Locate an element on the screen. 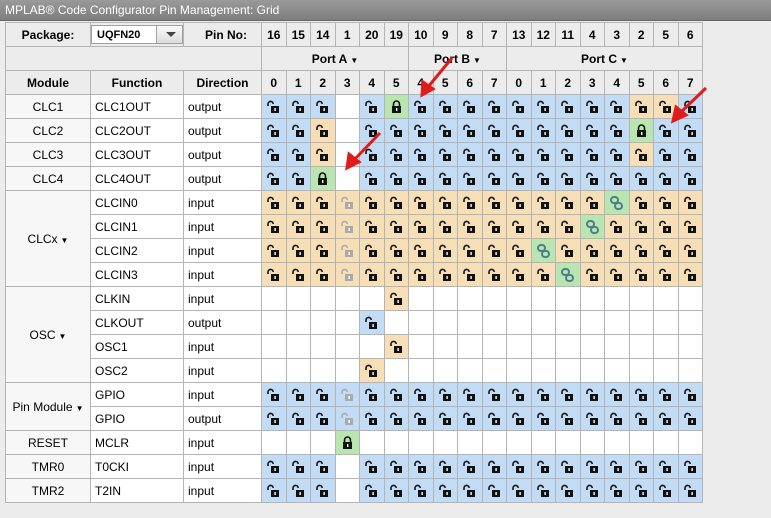 The width and height of the screenshot is (771, 518). port-header: Port B ▼ is located at coordinates (457, 58).